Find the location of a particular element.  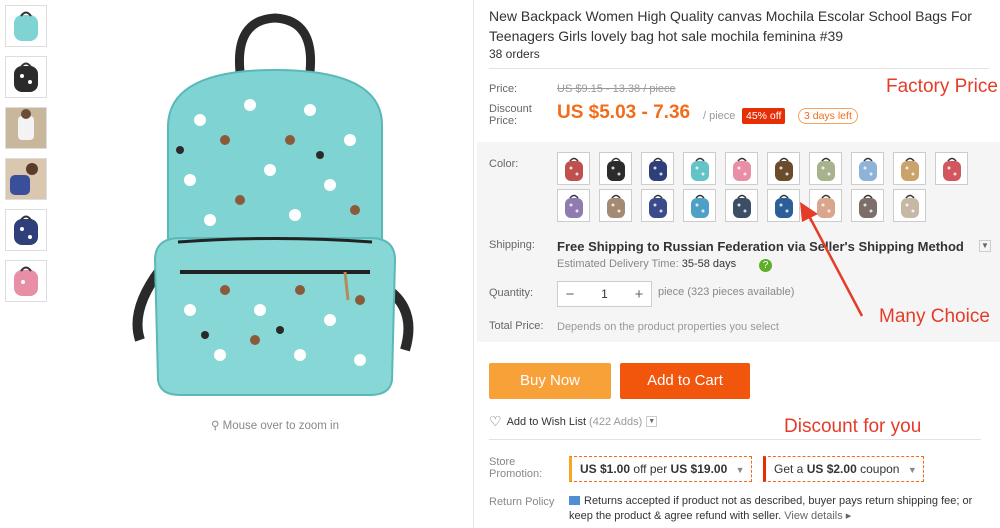

total-price-label: Total Price: is located at coordinates (516, 326).